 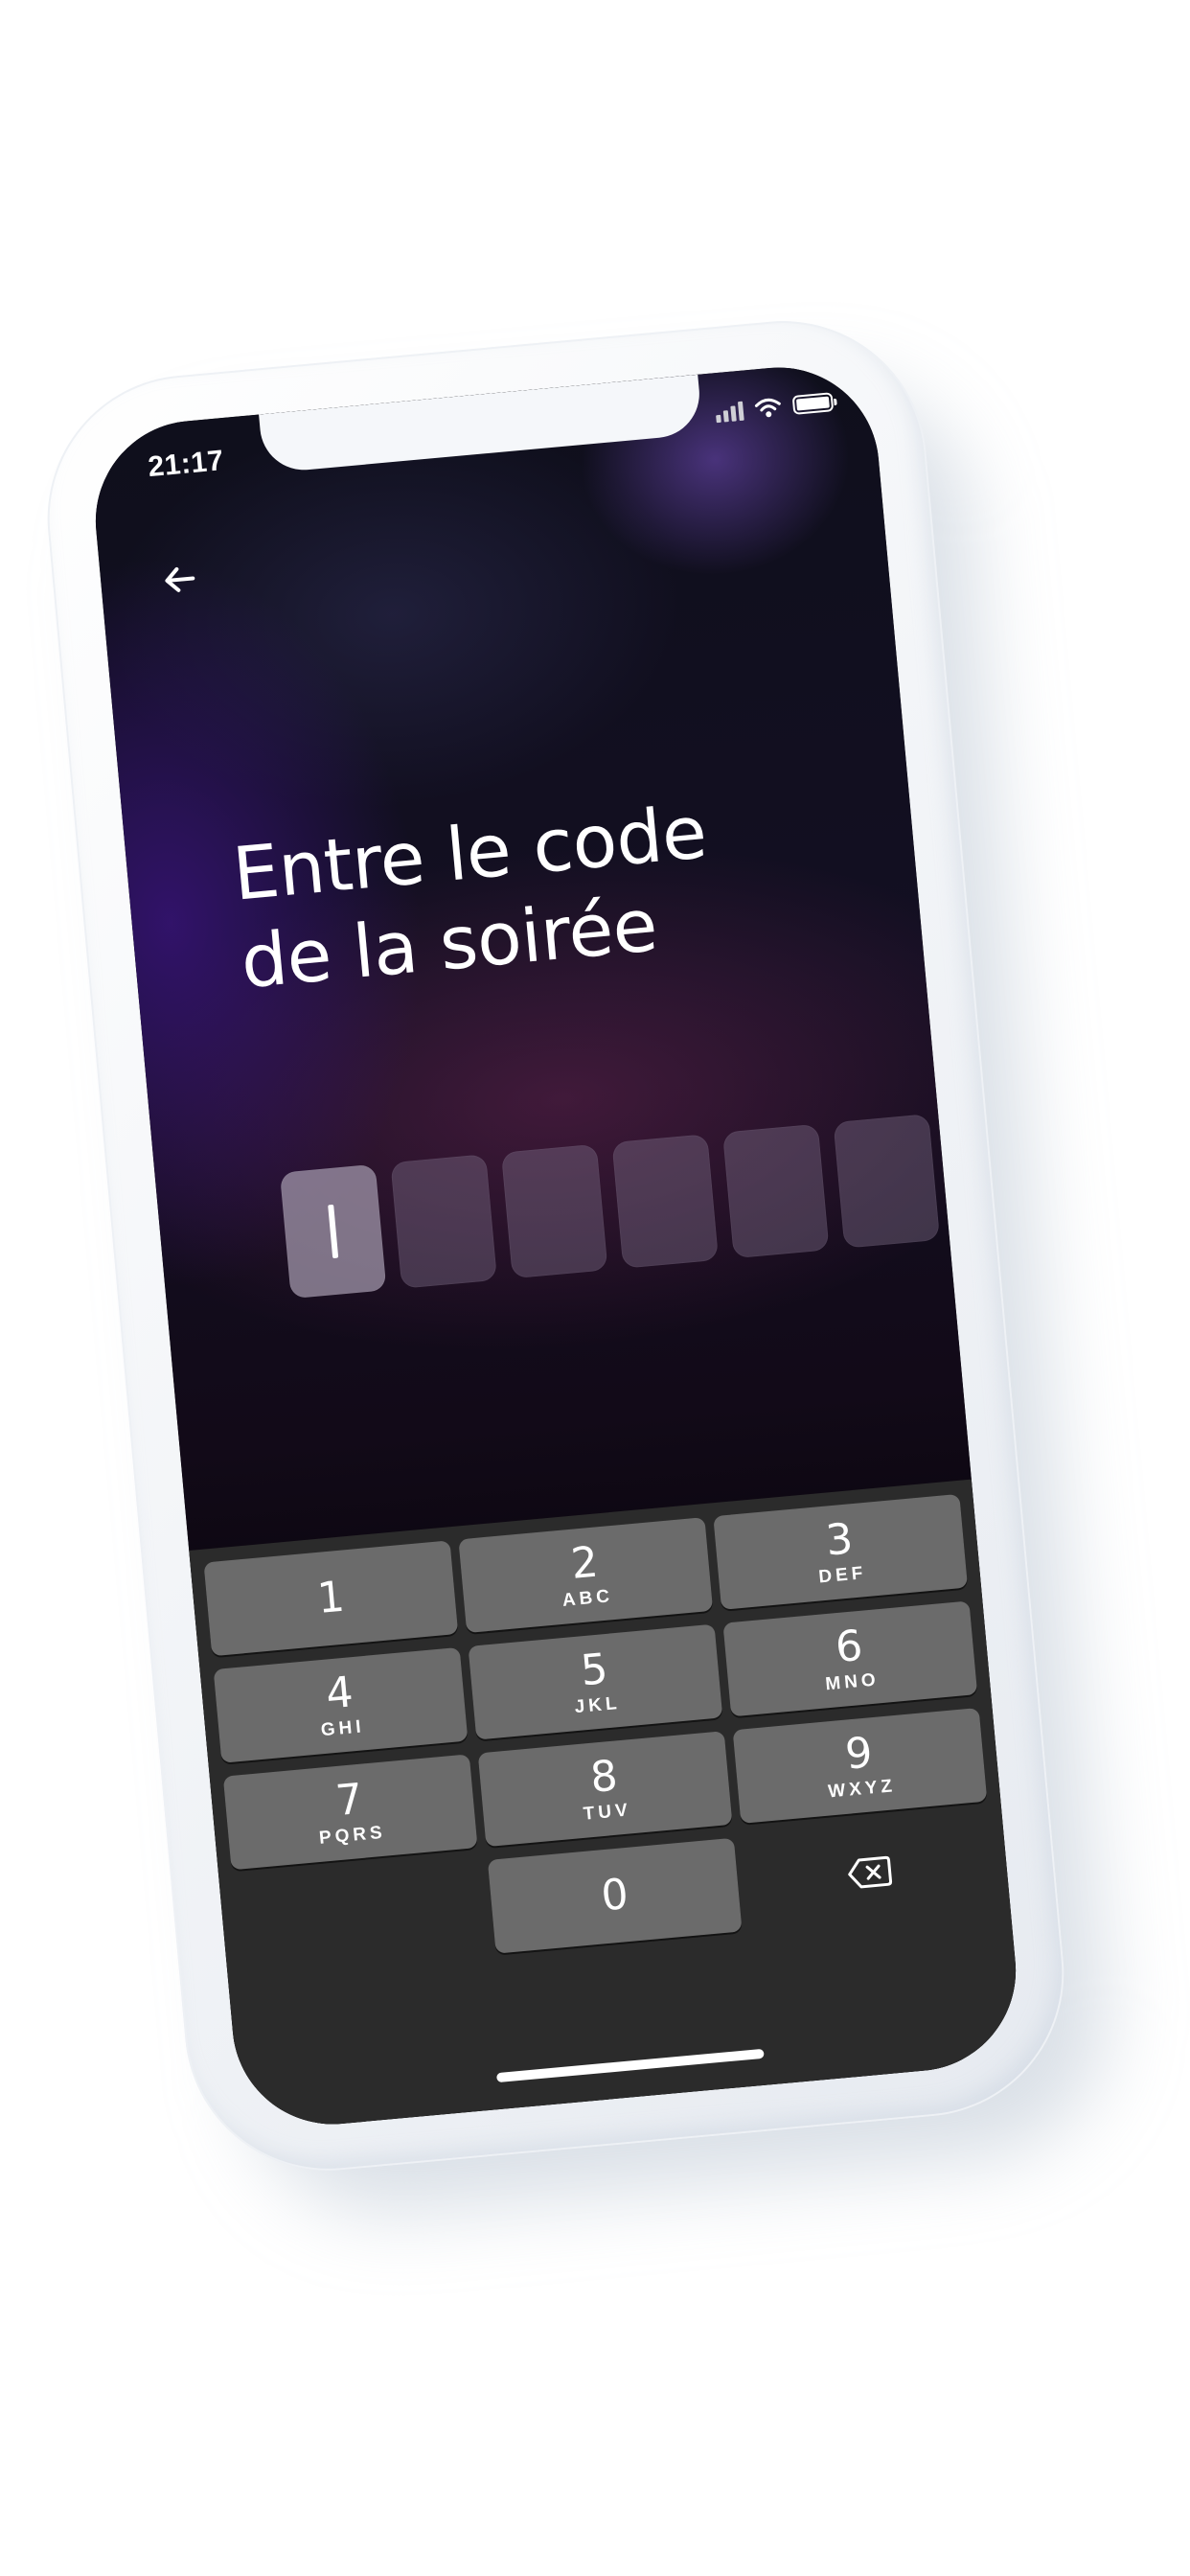 I want to click on key-letters: DEF, so click(x=842, y=1575).